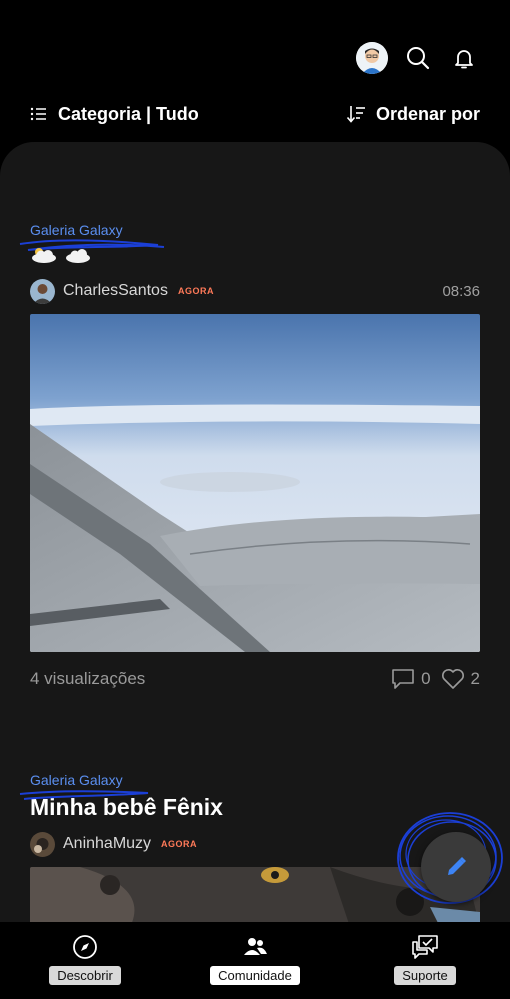  I want to click on compose-button, so click(456, 867).